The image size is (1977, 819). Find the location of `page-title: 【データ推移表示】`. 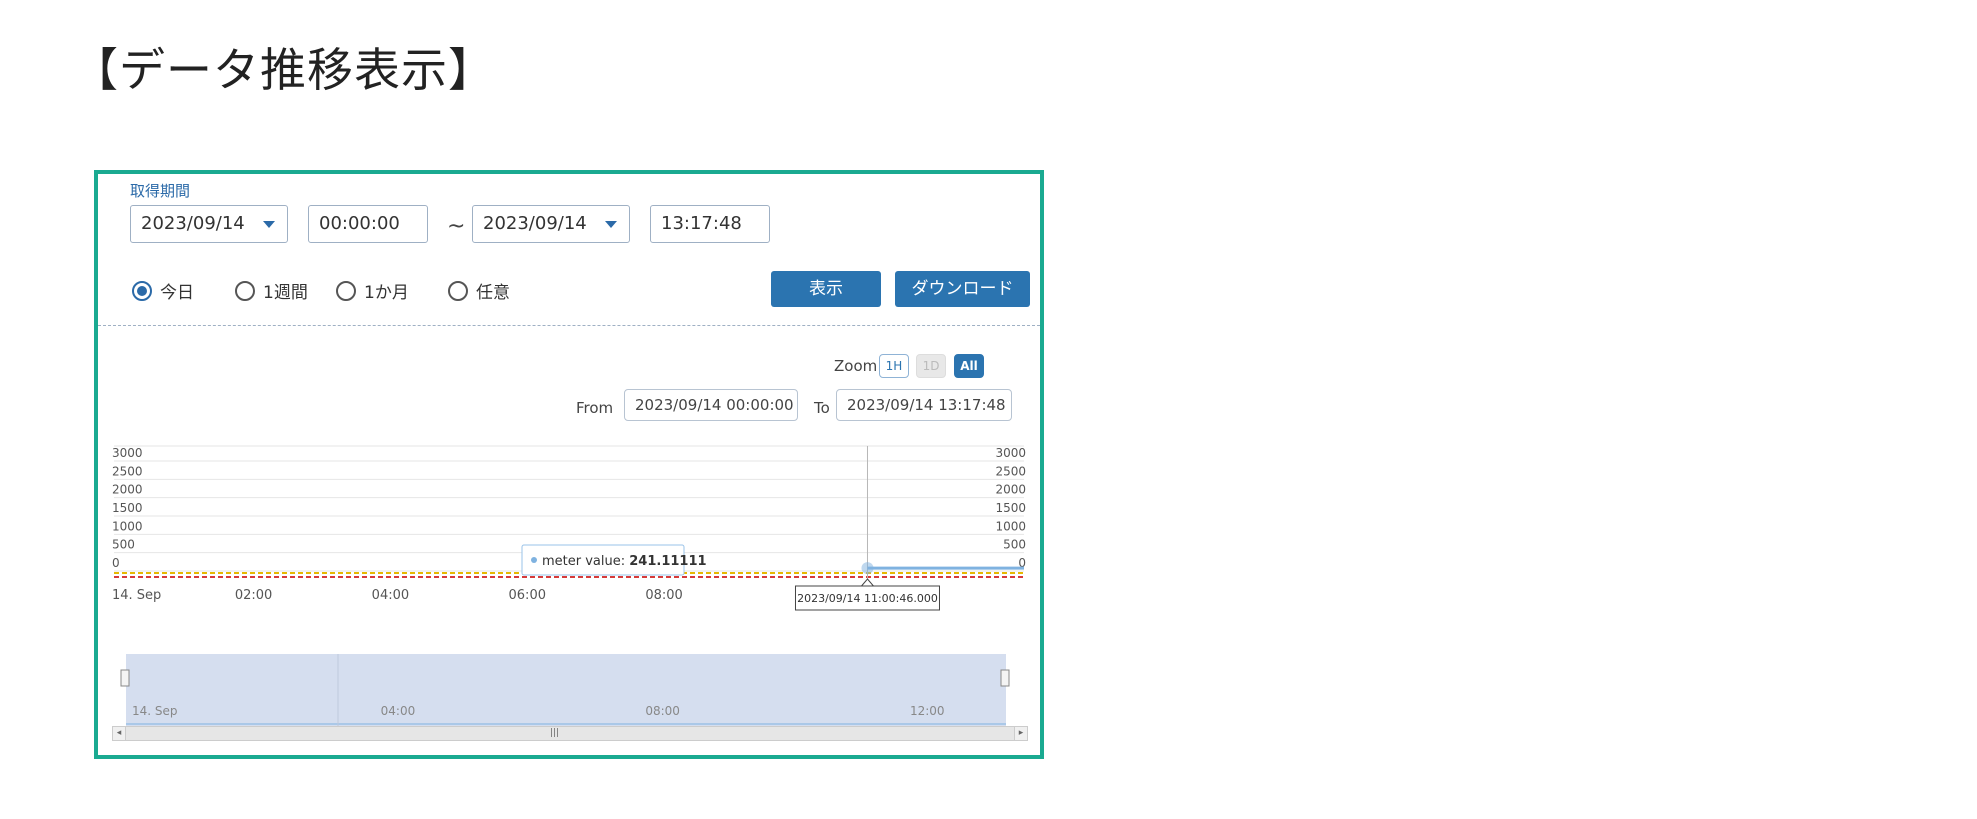

page-title: 【データ推移表示】 is located at coordinates (283, 70).